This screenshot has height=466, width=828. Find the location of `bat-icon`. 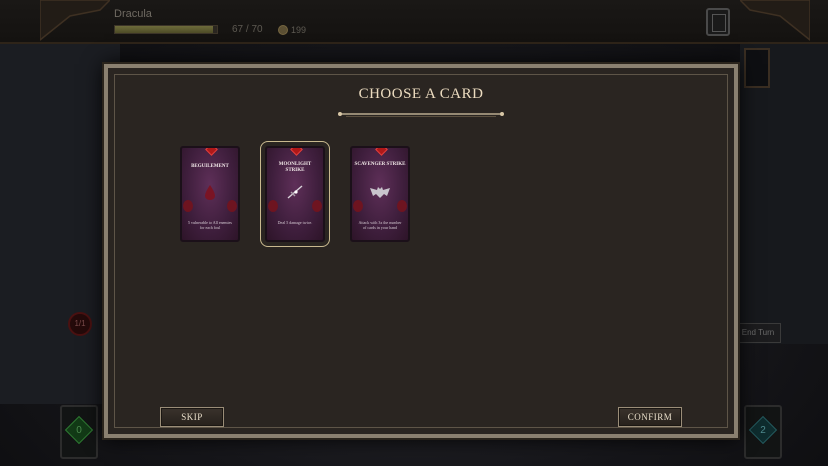

bat-icon is located at coordinates (380, 192).